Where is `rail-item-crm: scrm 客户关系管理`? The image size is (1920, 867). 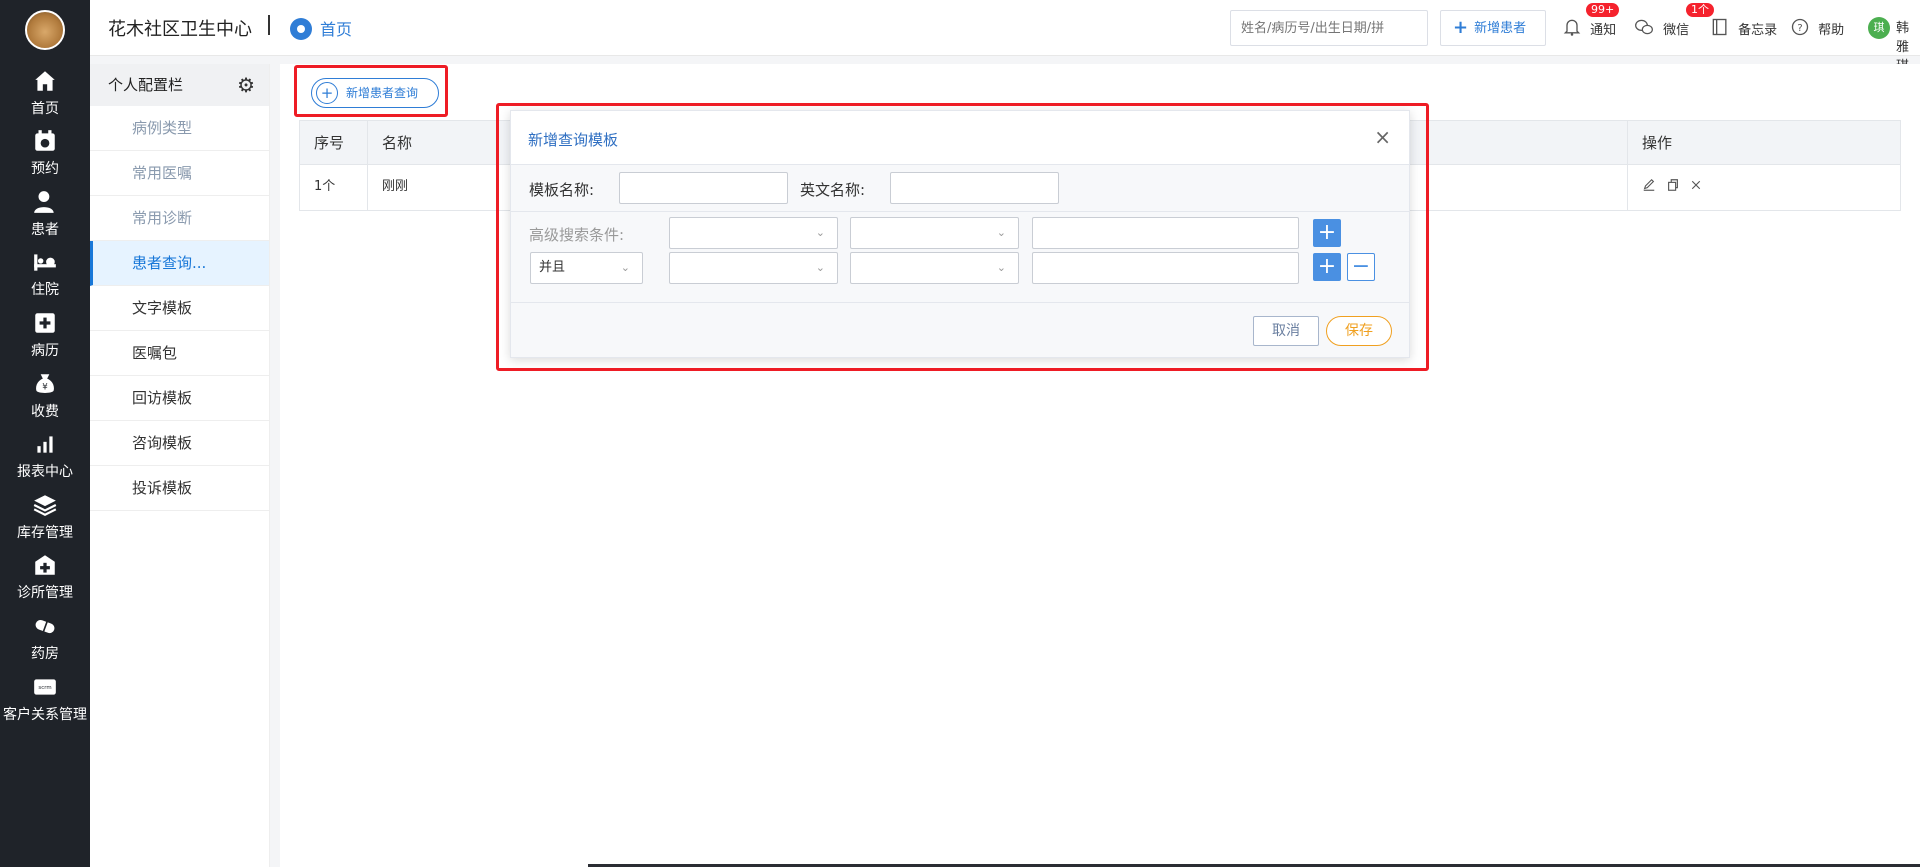
rail-item-crm: scrm 客户关系管理 is located at coordinates (45, 701).